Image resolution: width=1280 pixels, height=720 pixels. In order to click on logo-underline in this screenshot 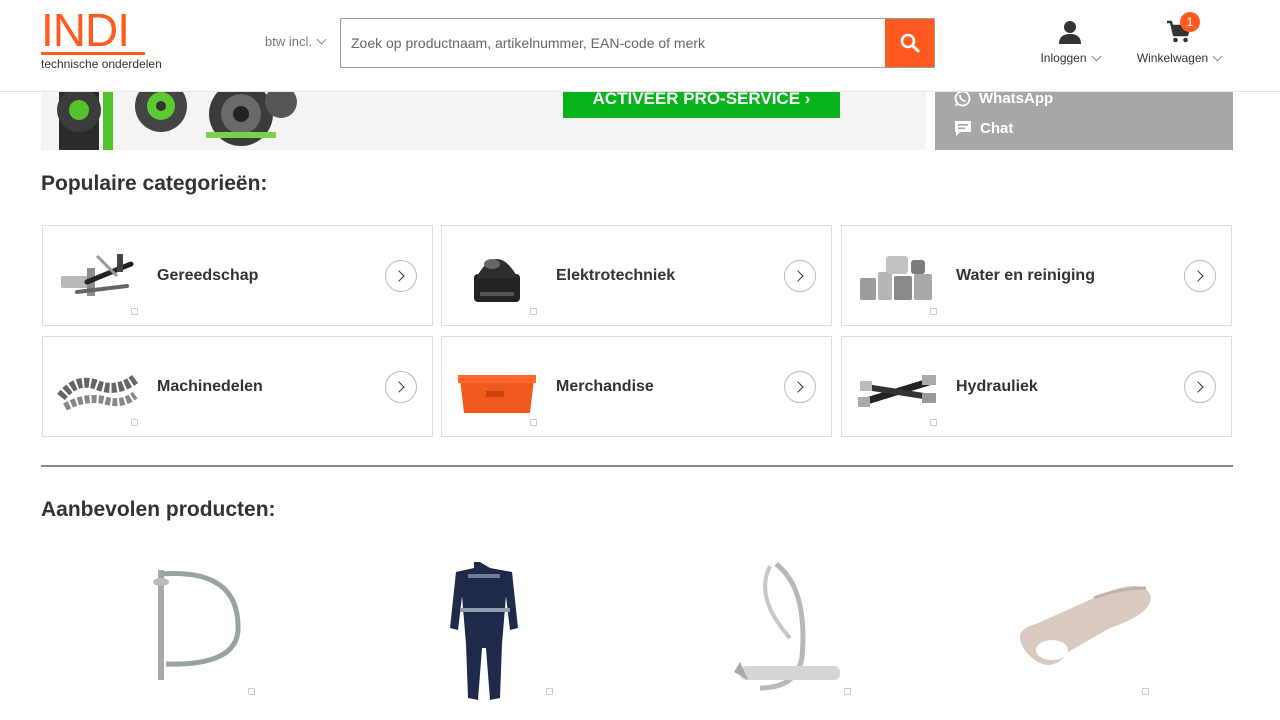, I will do `click(93, 53)`.